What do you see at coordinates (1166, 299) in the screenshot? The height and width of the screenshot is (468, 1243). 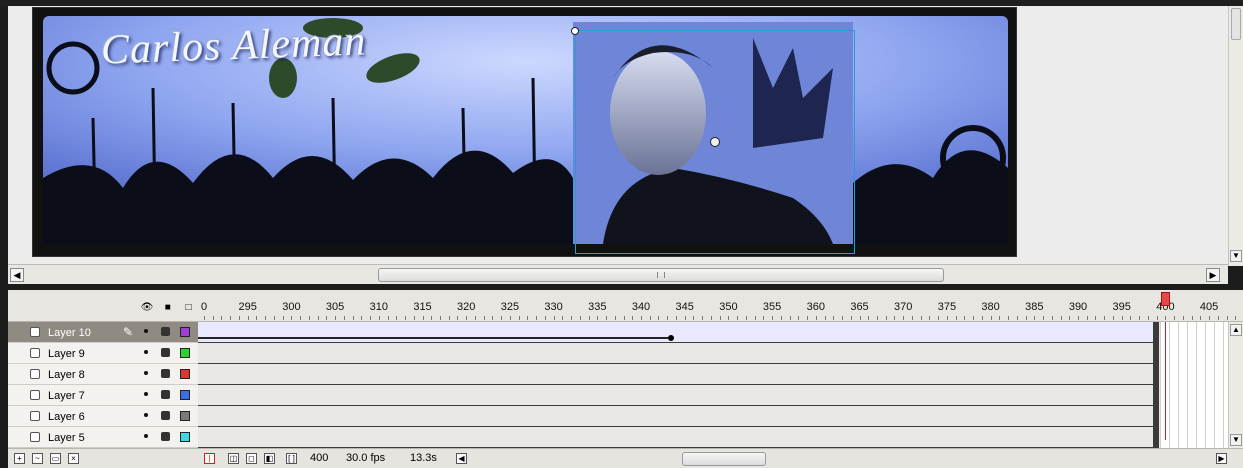 I see `playhead` at bounding box center [1166, 299].